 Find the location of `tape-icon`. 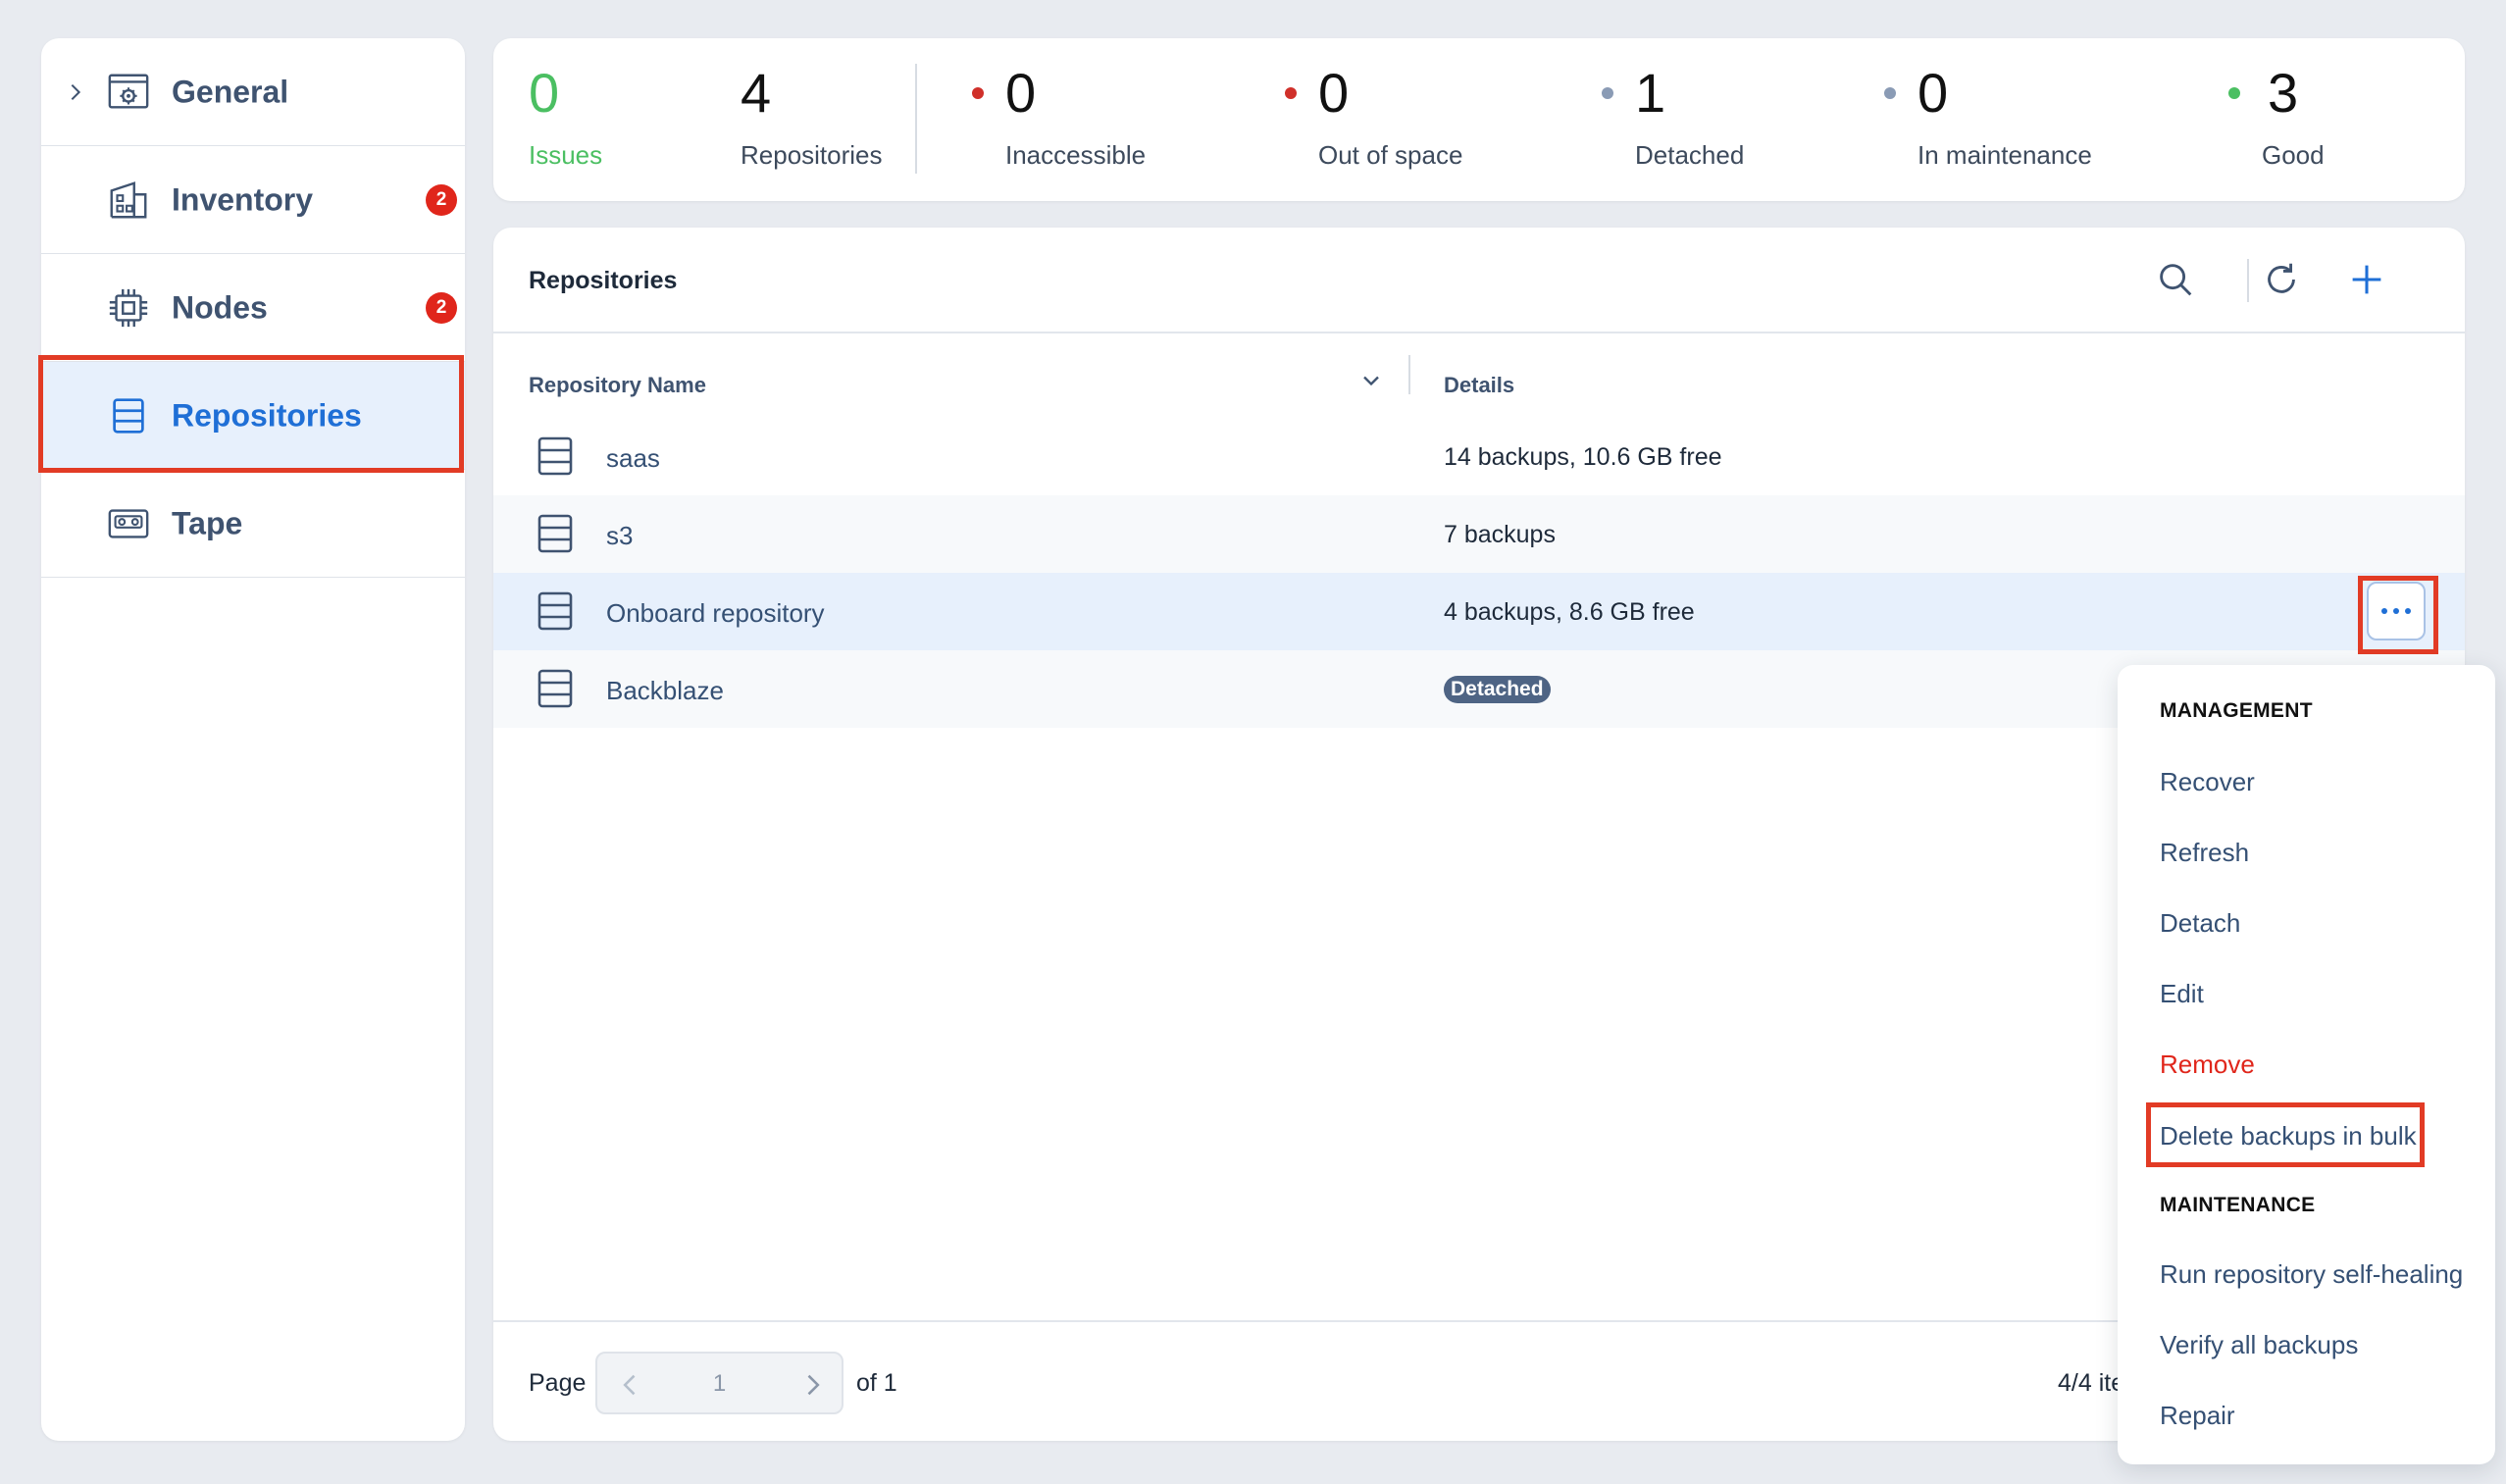

tape-icon is located at coordinates (128, 523).